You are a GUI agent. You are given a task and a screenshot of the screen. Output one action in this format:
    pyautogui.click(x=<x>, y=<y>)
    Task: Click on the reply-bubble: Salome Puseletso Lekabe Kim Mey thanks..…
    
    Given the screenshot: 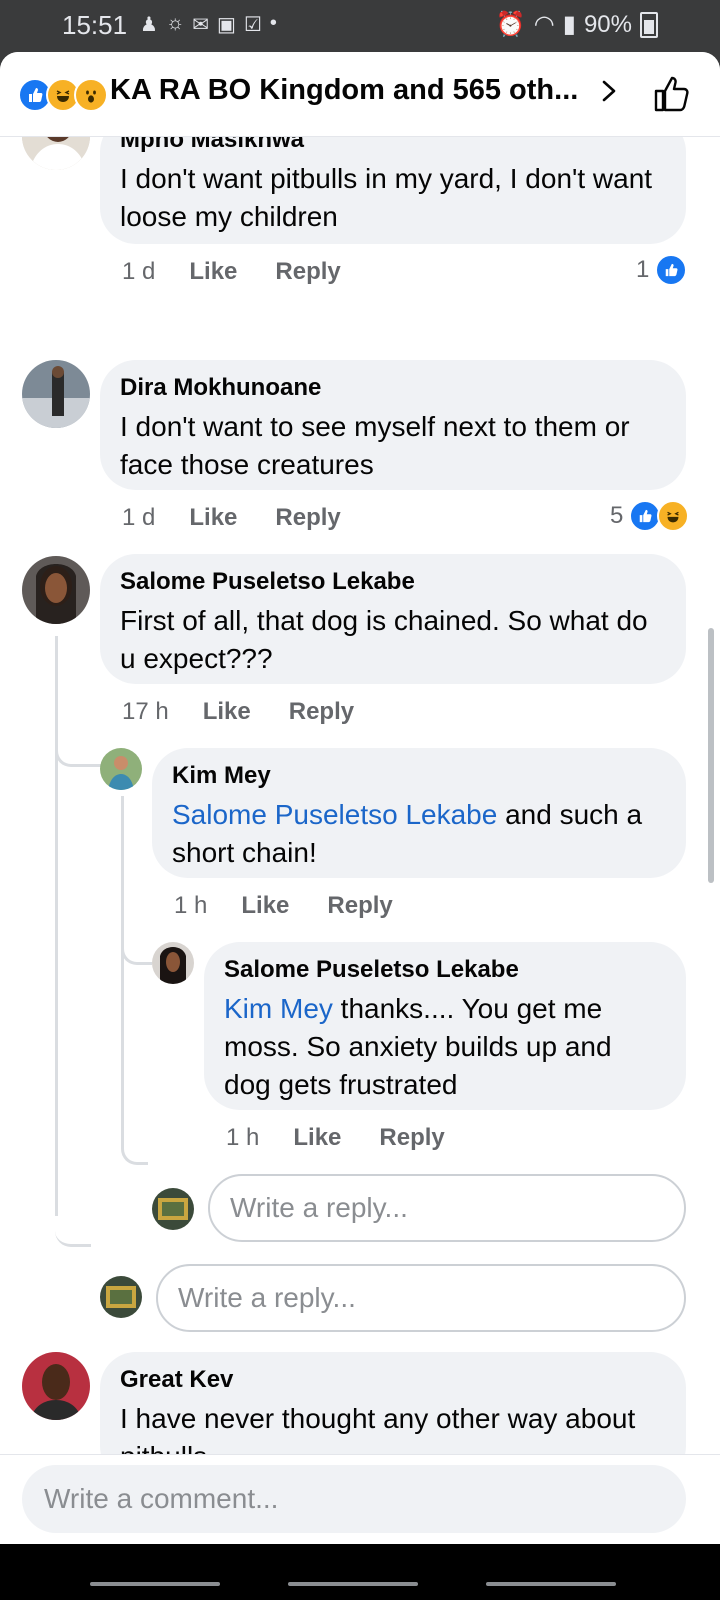 What is the action you would take?
    pyautogui.click(x=445, y=1026)
    